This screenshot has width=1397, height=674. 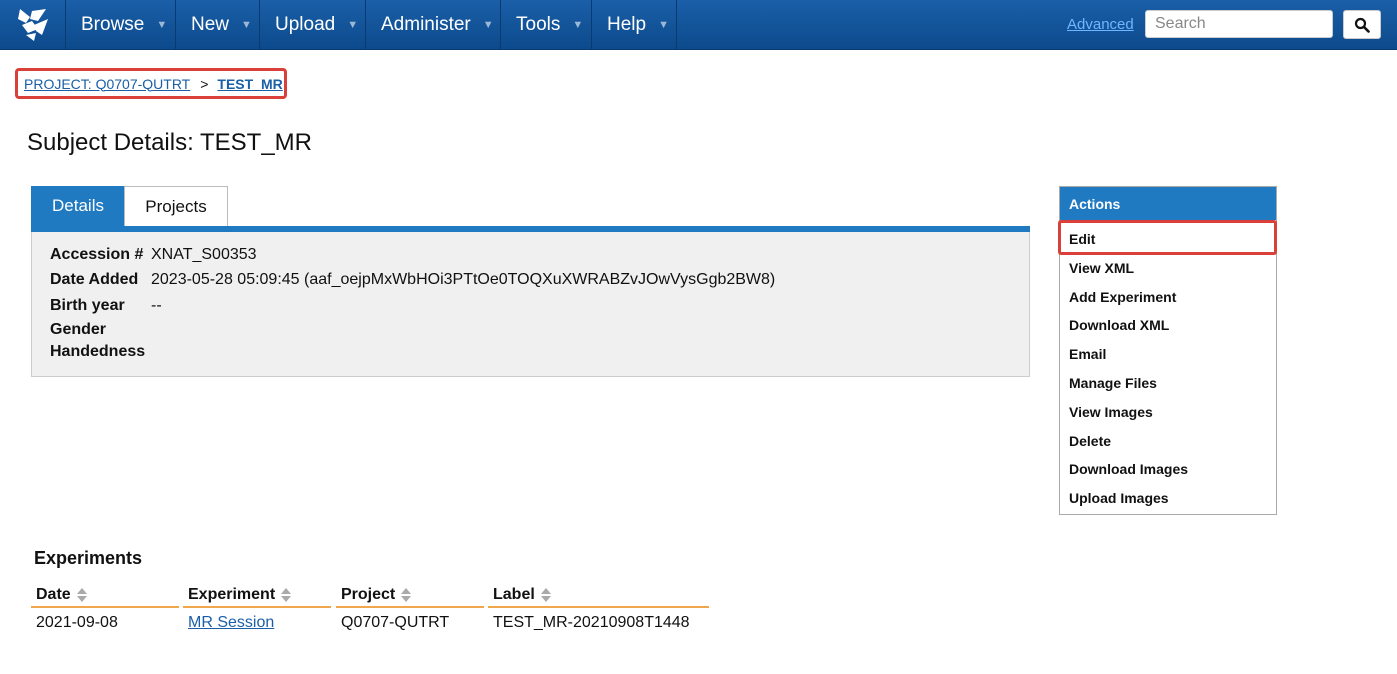 What do you see at coordinates (88, 558) in the screenshot?
I see `experiments-title: Experiments` at bounding box center [88, 558].